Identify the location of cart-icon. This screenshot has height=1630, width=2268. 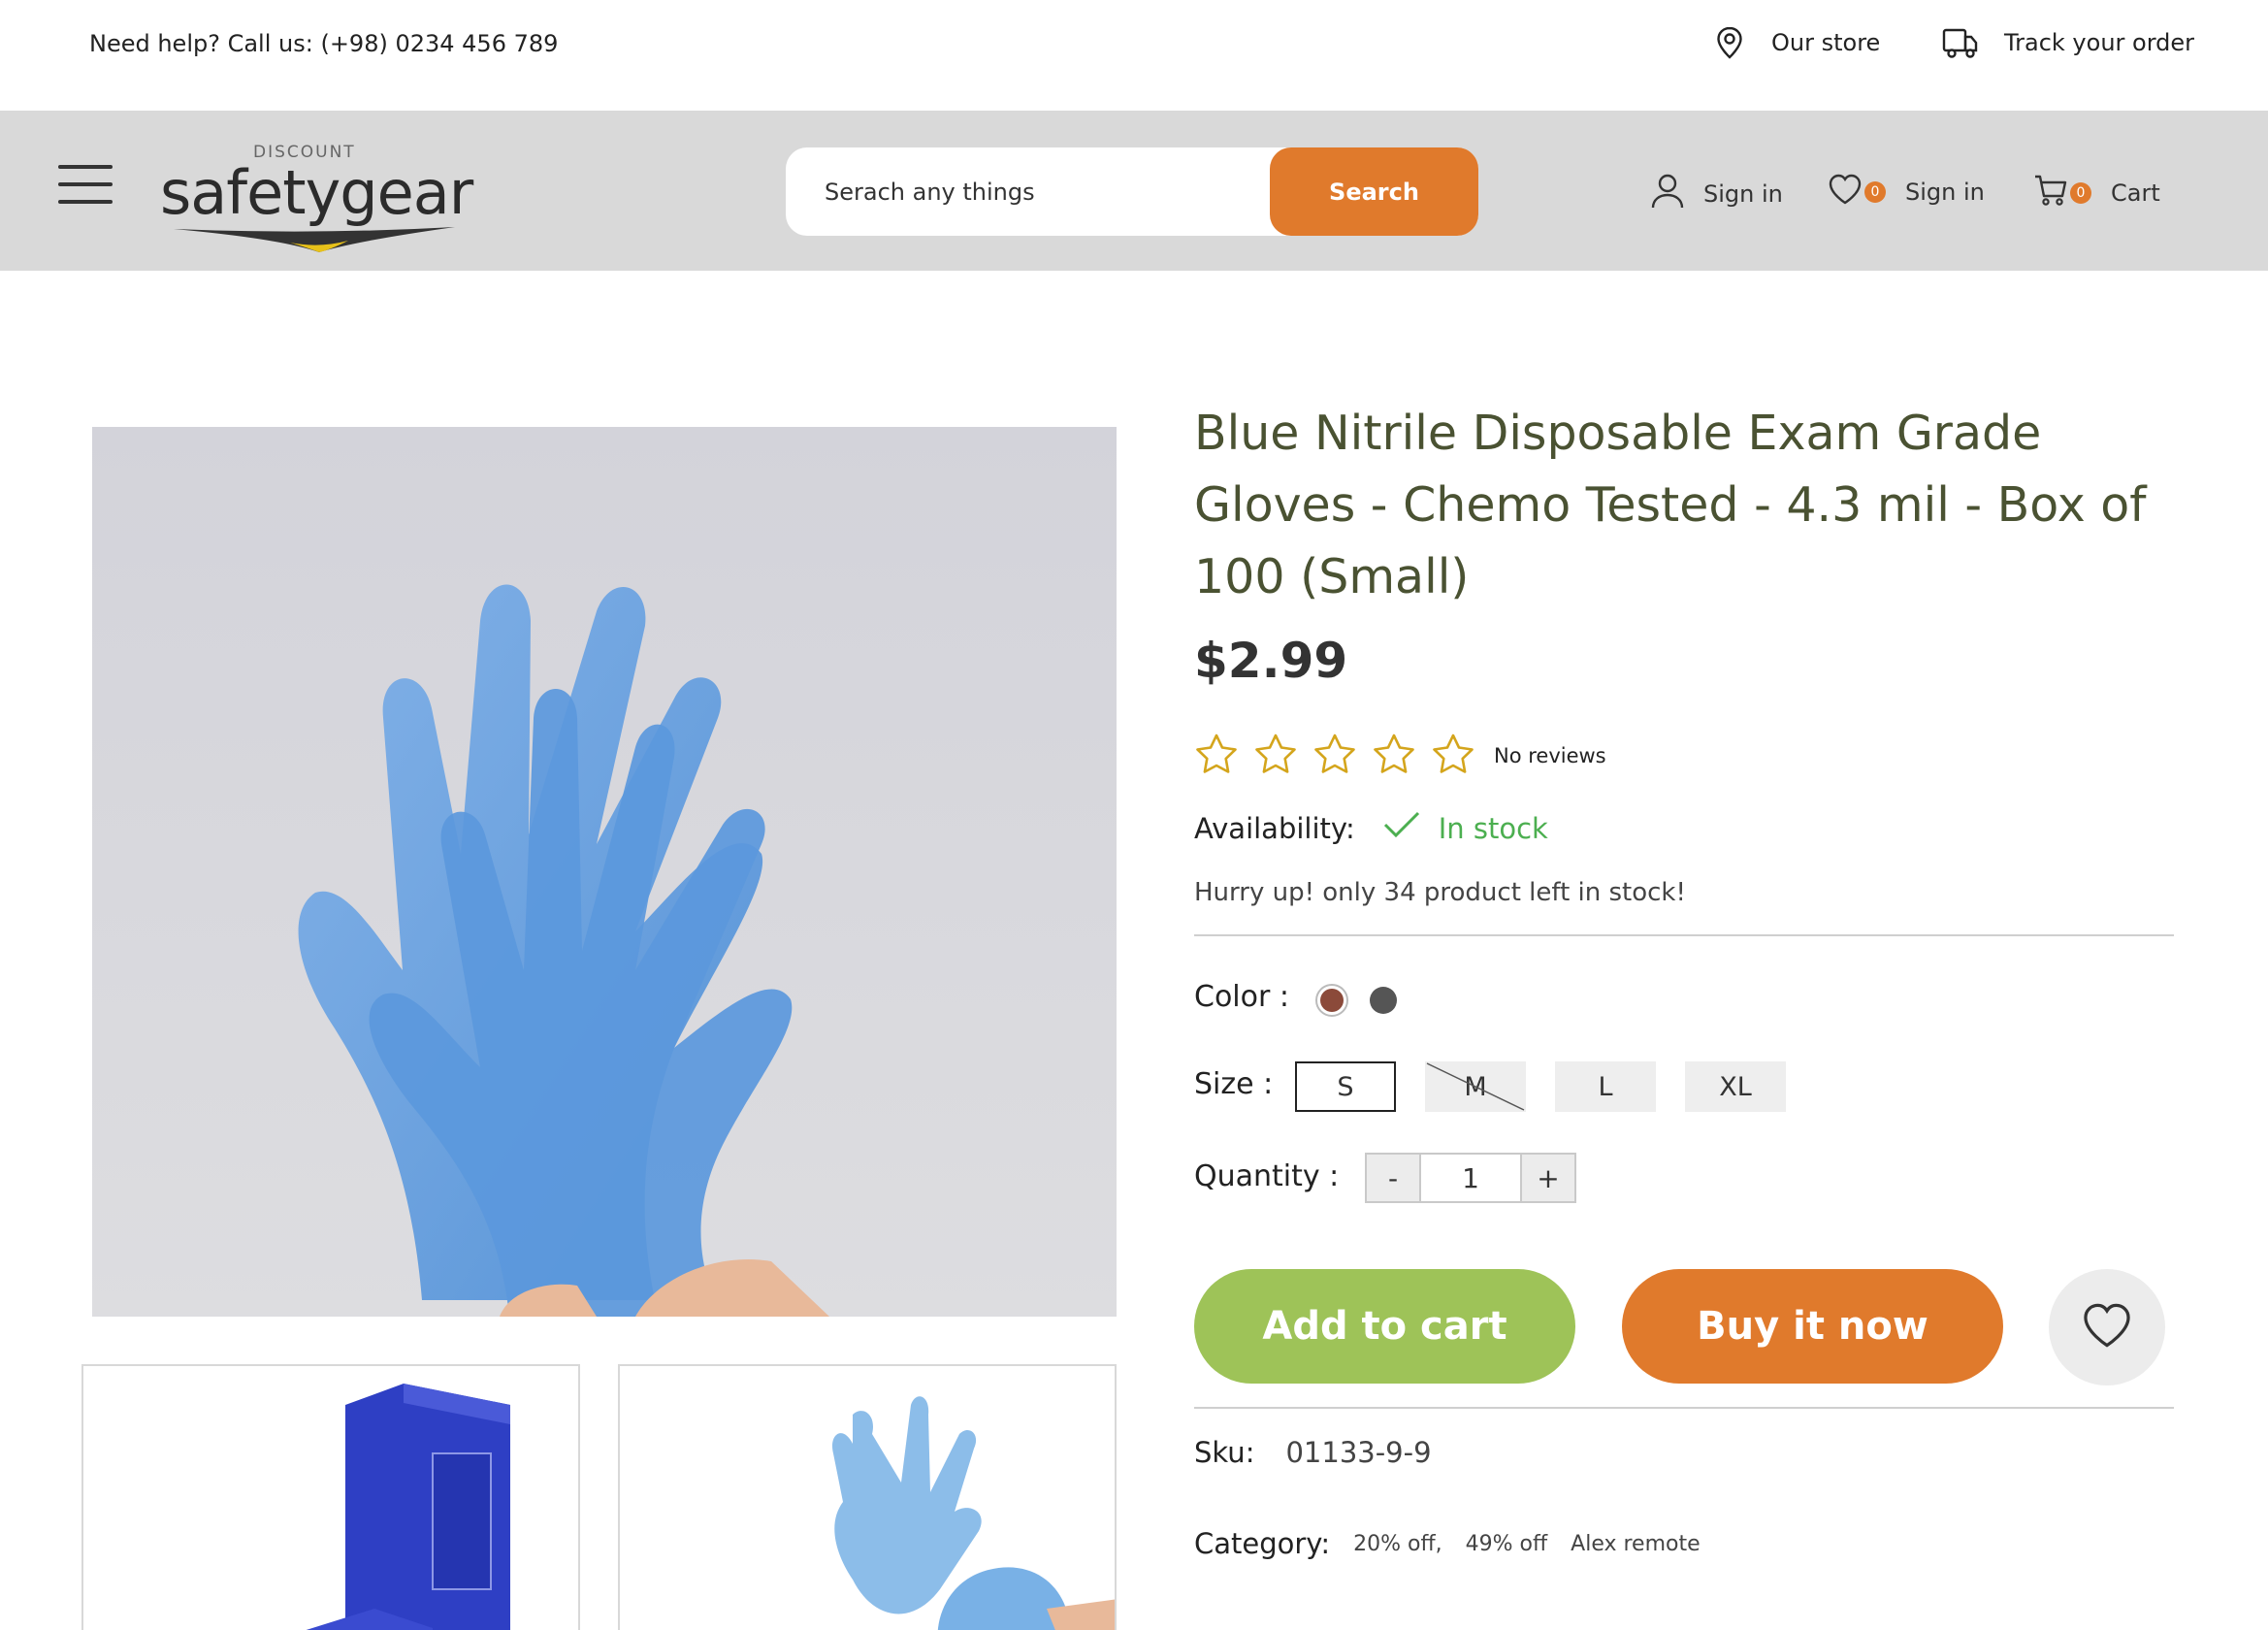
(2050, 193).